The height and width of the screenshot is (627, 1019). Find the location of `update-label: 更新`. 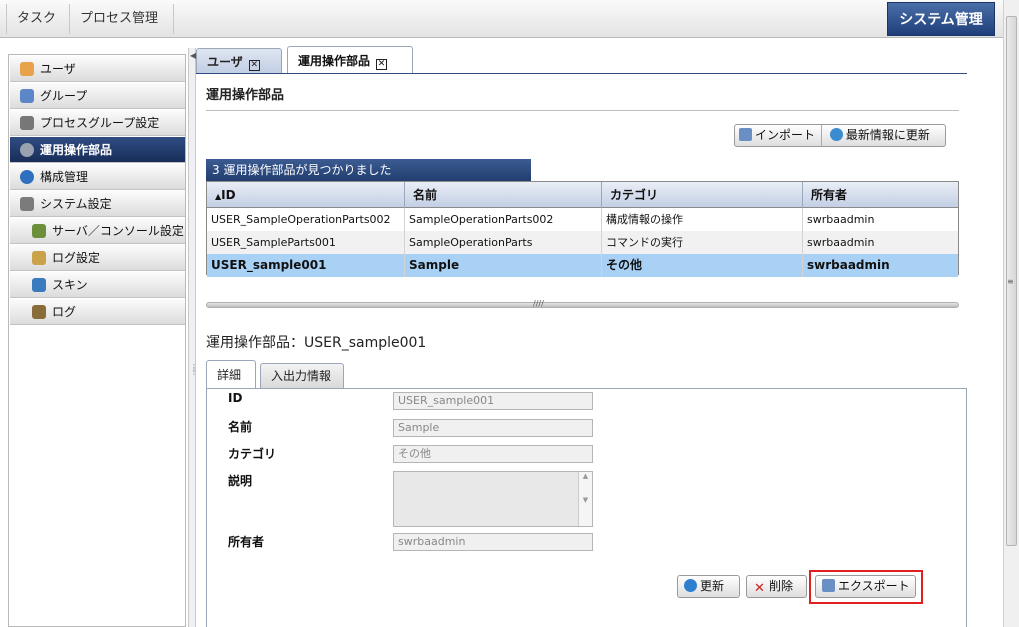

update-label: 更新 is located at coordinates (712, 586).